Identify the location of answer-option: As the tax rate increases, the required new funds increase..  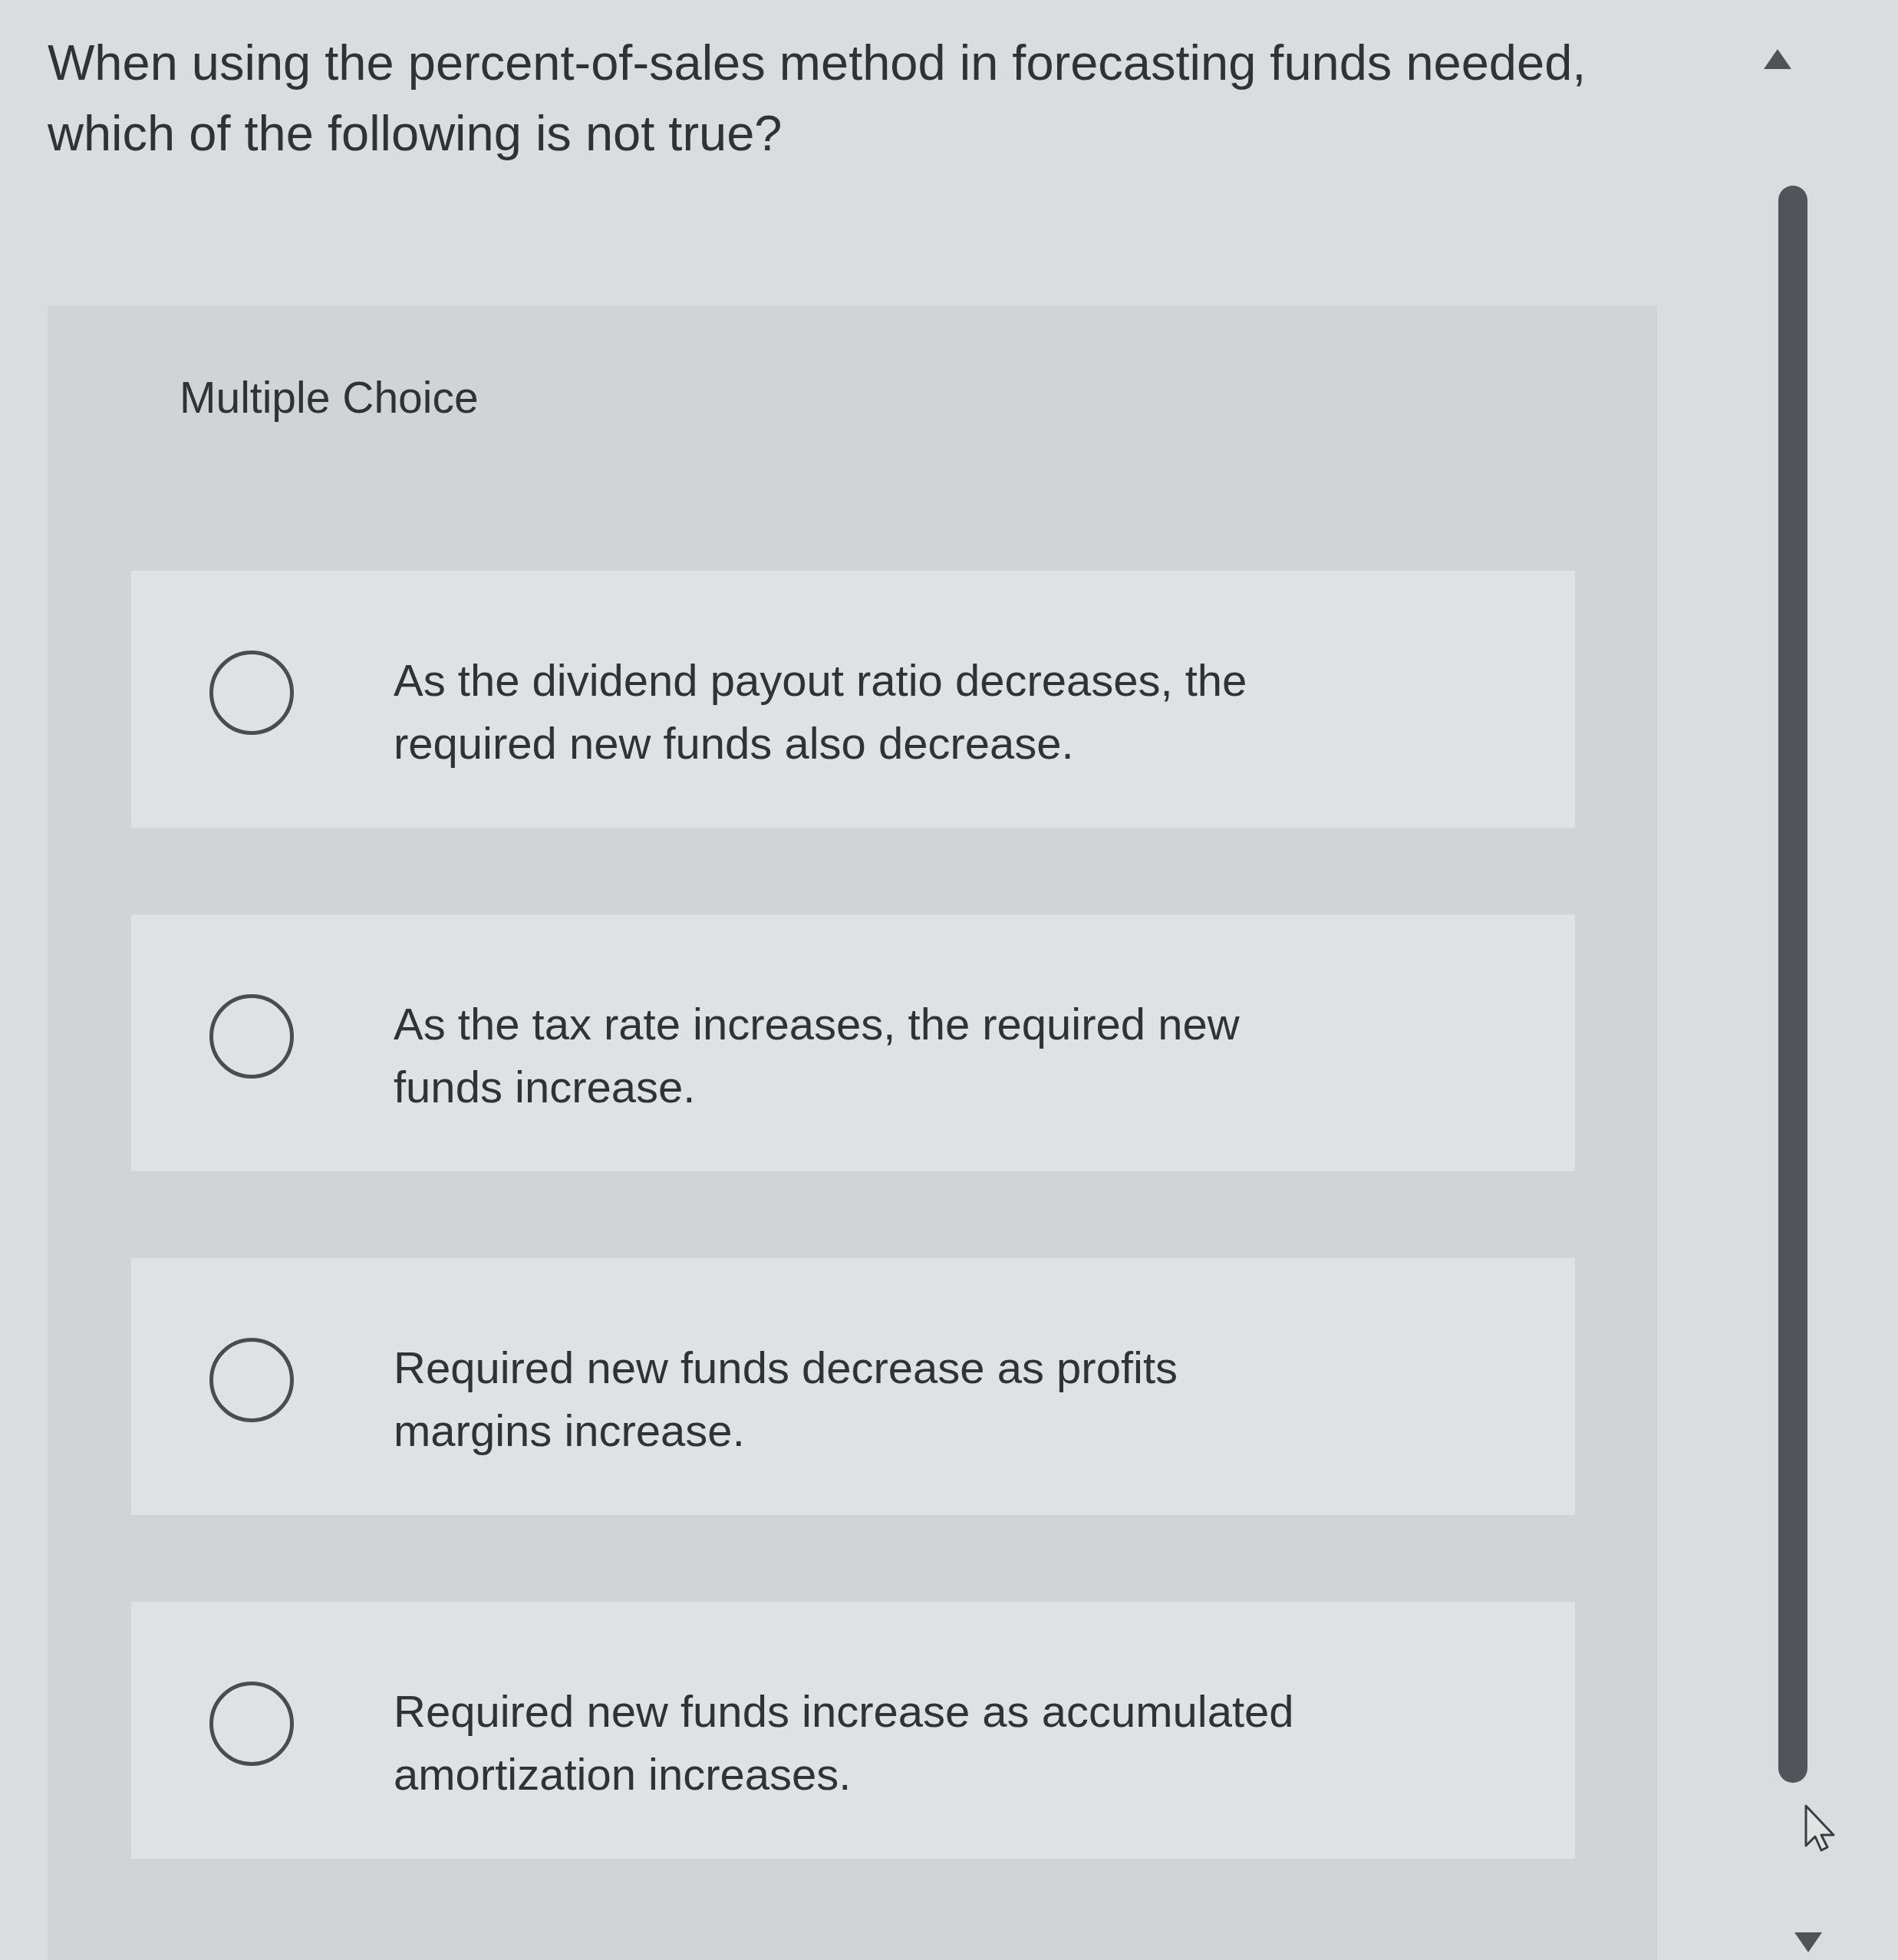
(853, 1042).